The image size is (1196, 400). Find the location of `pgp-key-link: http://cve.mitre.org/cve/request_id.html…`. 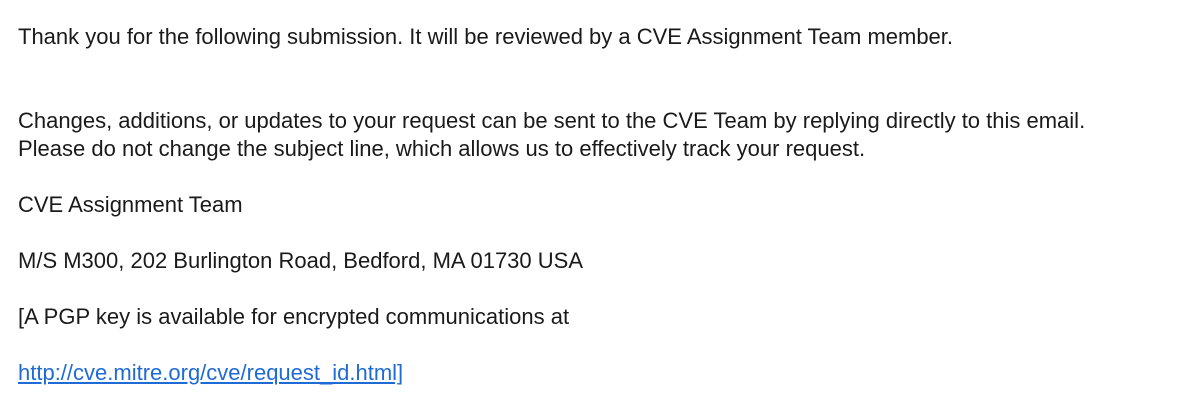

pgp-key-link: http://cve.mitre.org/cve/request_id.html… is located at coordinates (210, 373).